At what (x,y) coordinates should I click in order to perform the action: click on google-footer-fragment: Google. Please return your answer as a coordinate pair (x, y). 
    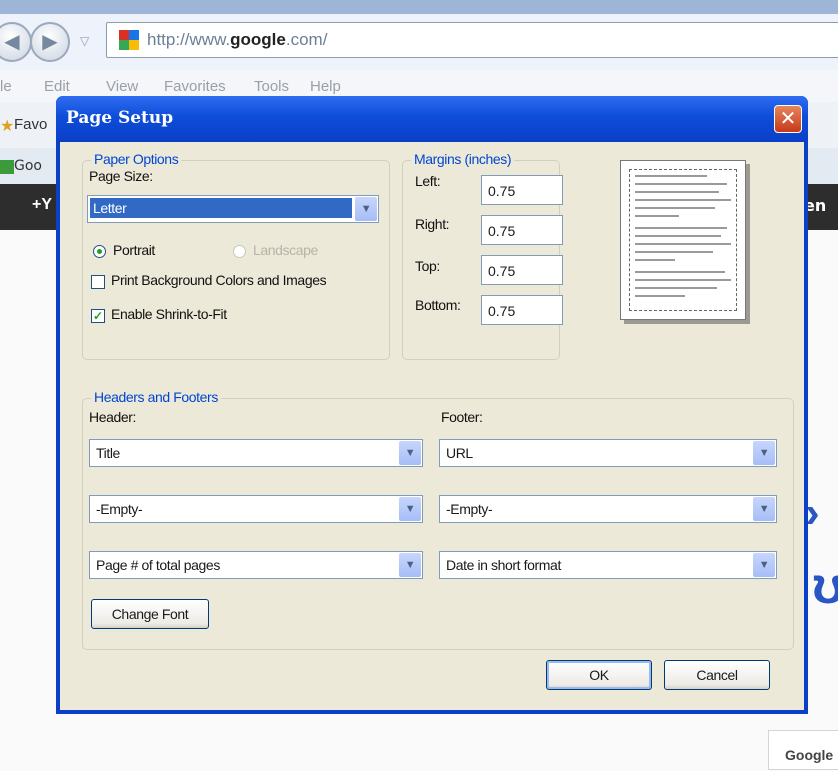
    Looking at the image, I should click on (803, 750).